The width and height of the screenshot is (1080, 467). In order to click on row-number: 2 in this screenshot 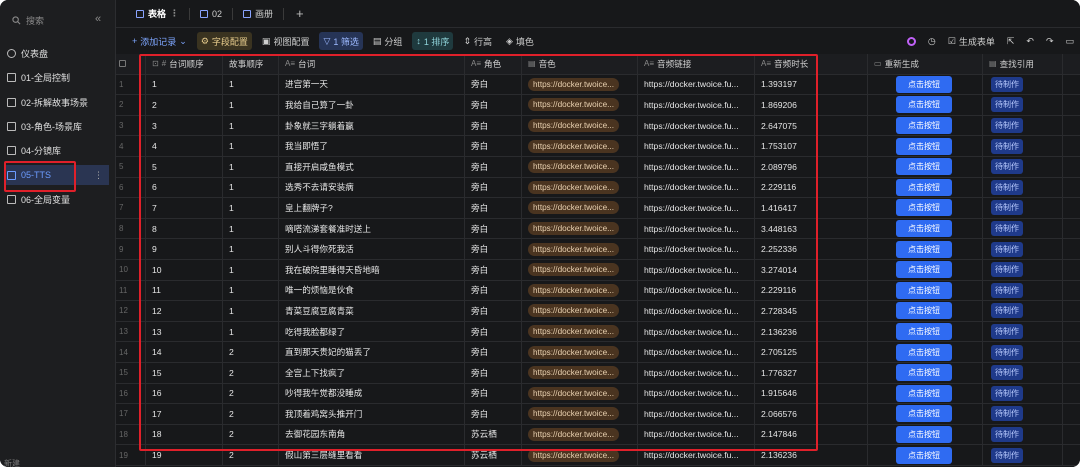, I will do `click(131, 105)`.